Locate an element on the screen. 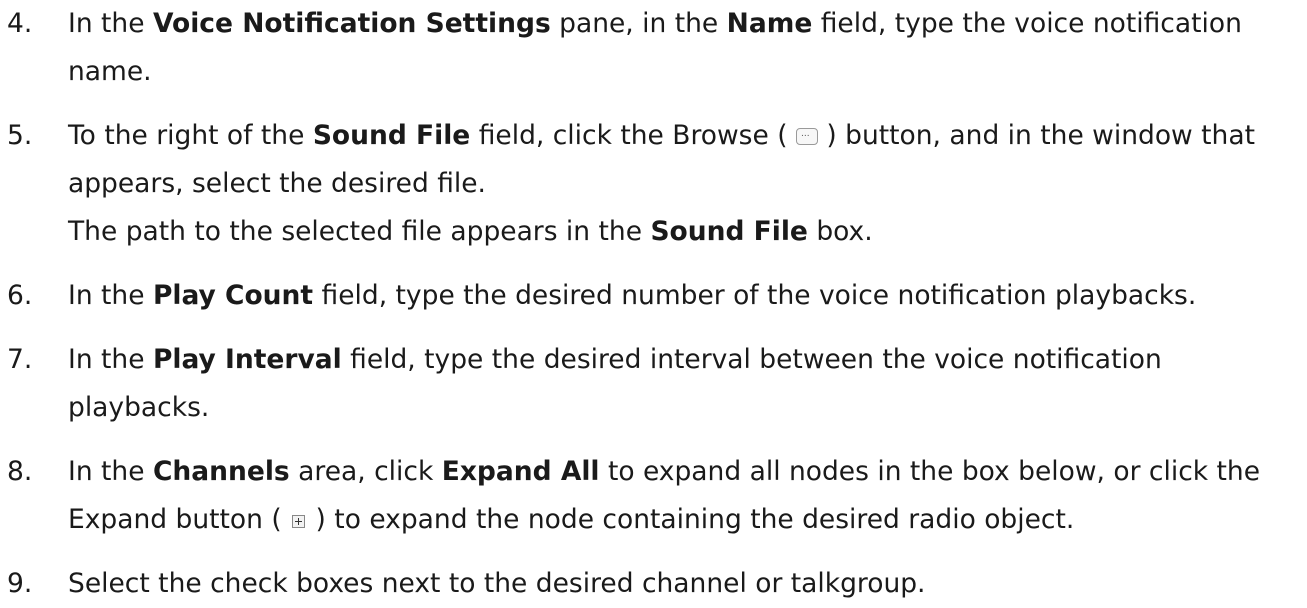 This screenshot has height=608, width=1307. ui-term: Channels is located at coordinates (221, 471).